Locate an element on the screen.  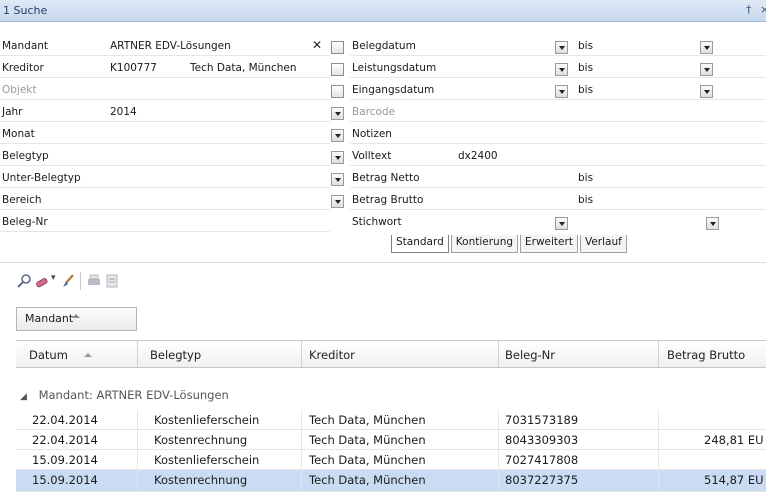
bereich-label: Bereich is located at coordinates (22, 200).